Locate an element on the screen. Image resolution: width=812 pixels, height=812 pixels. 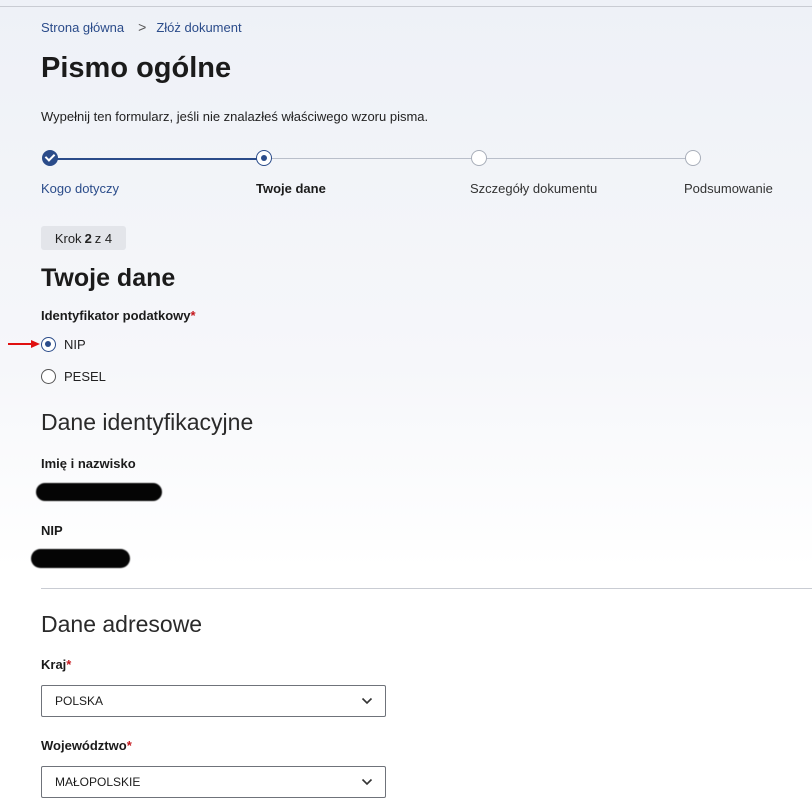
step-4-empty-icon is located at coordinates (693, 158).